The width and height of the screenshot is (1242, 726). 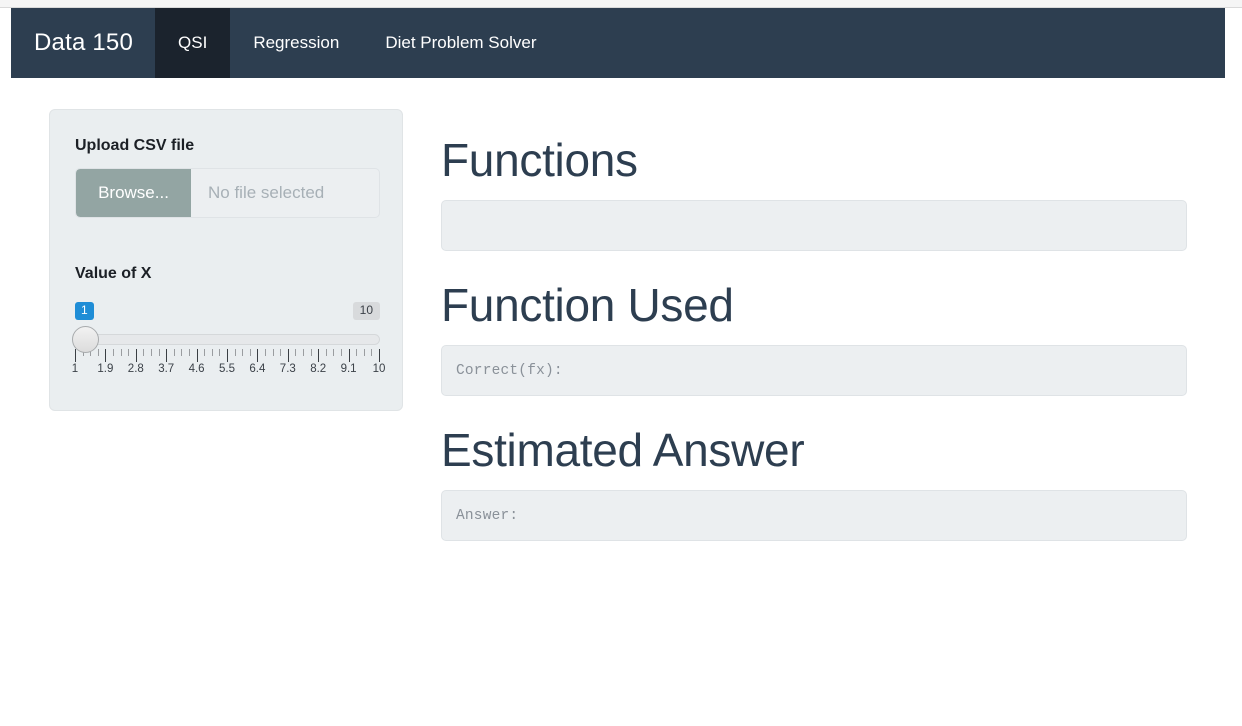 I want to click on top-strip, so click(x=621, y=4).